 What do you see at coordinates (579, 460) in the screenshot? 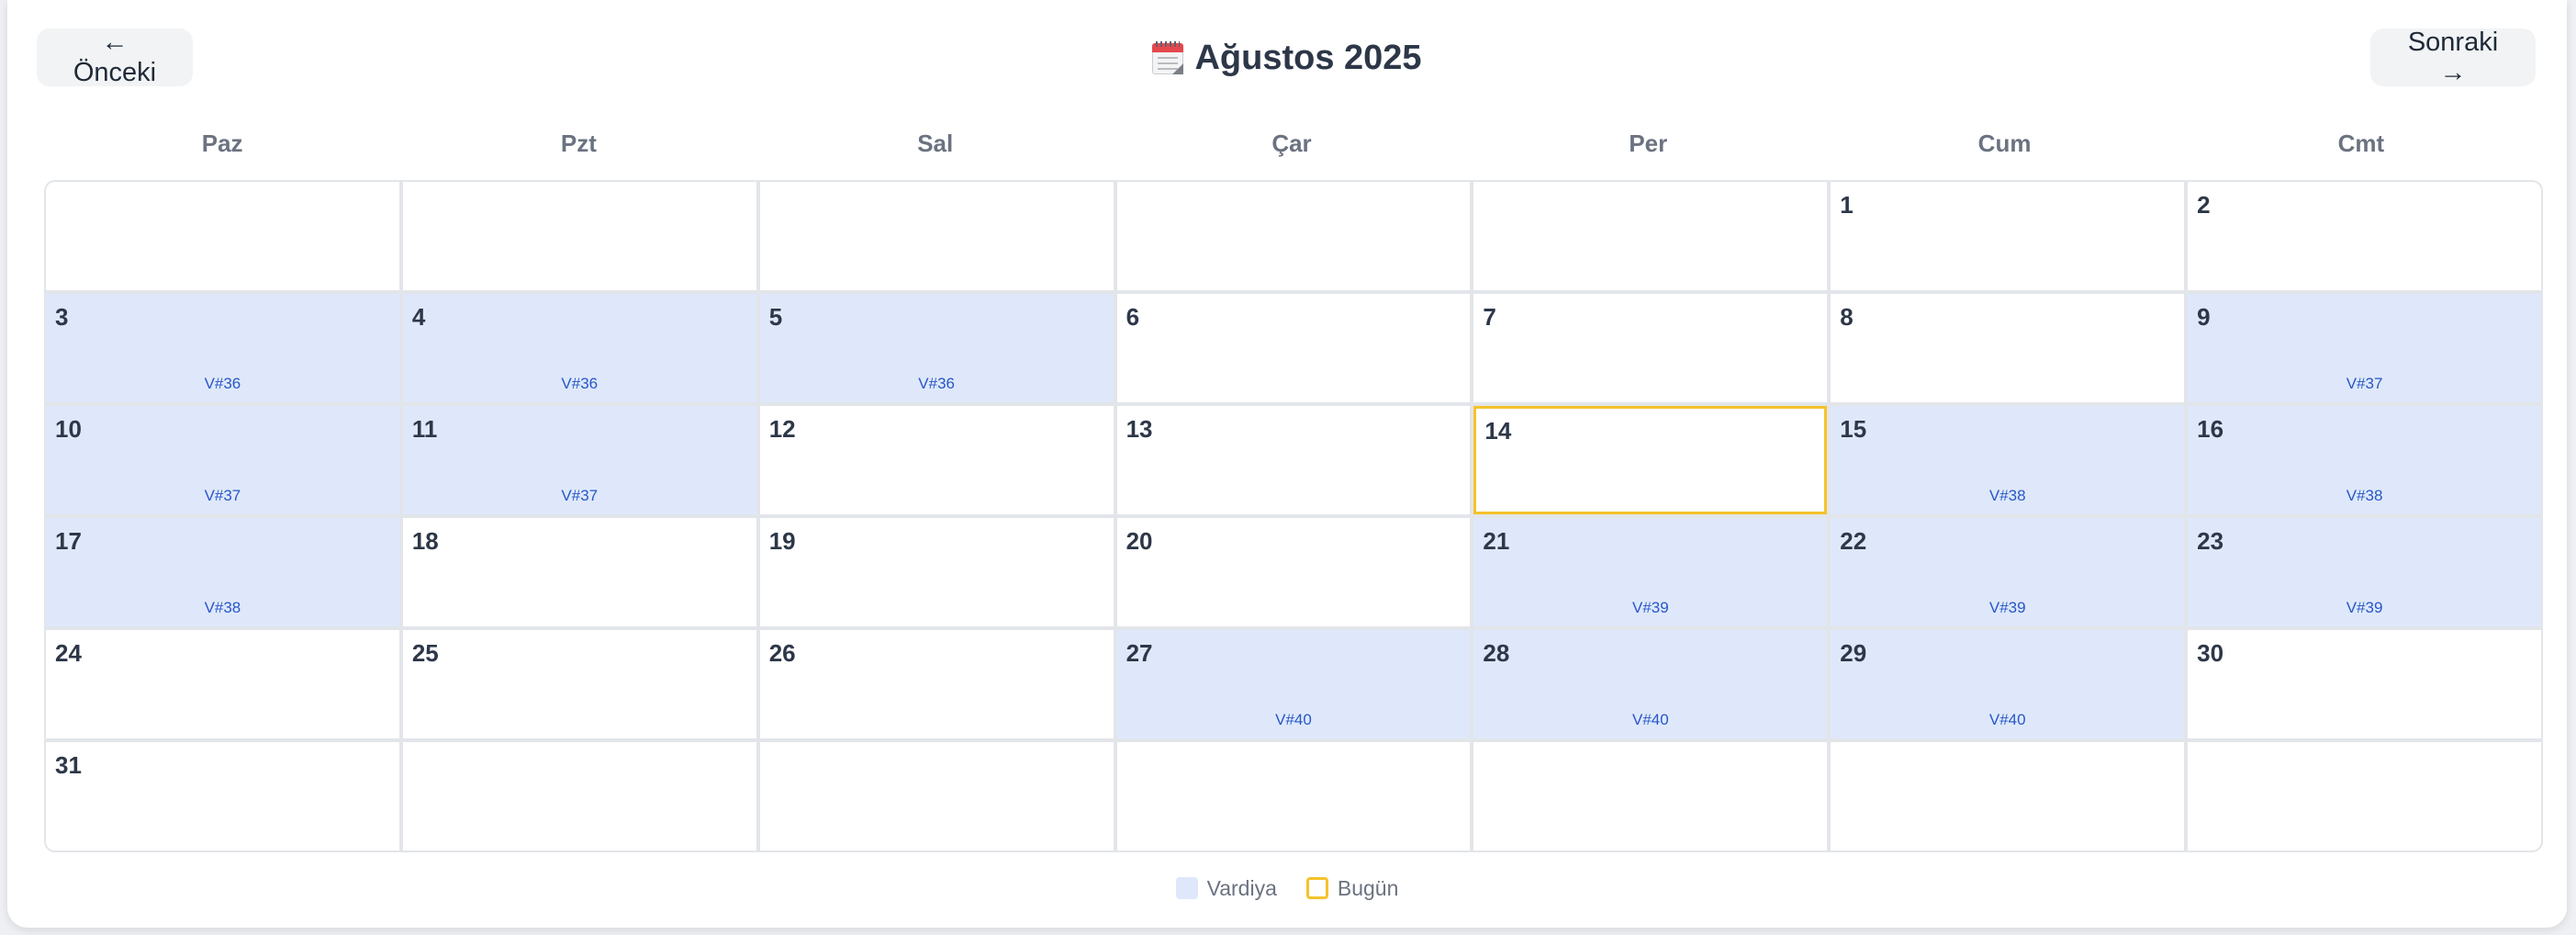
I see `day-cell: 11 V#37` at bounding box center [579, 460].